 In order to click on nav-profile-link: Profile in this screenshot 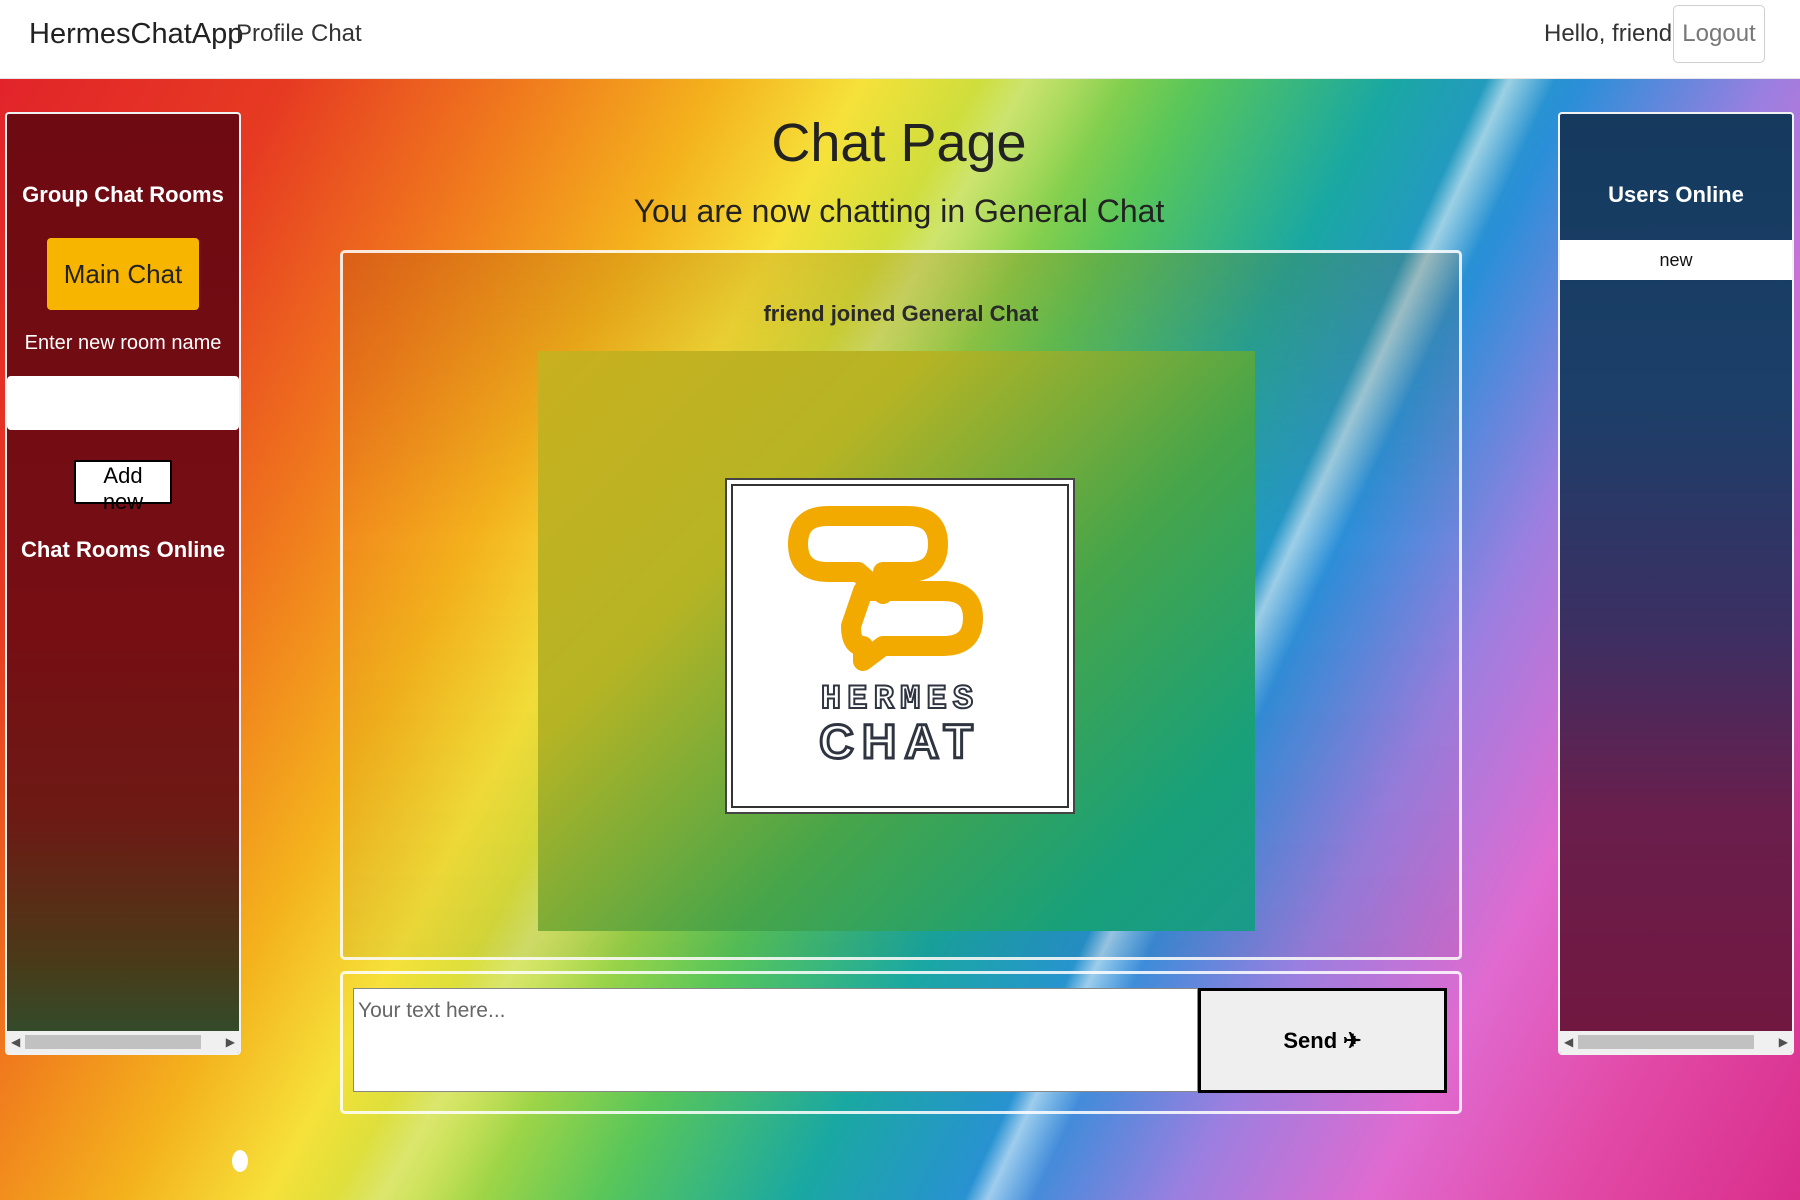, I will do `click(270, 34)`.